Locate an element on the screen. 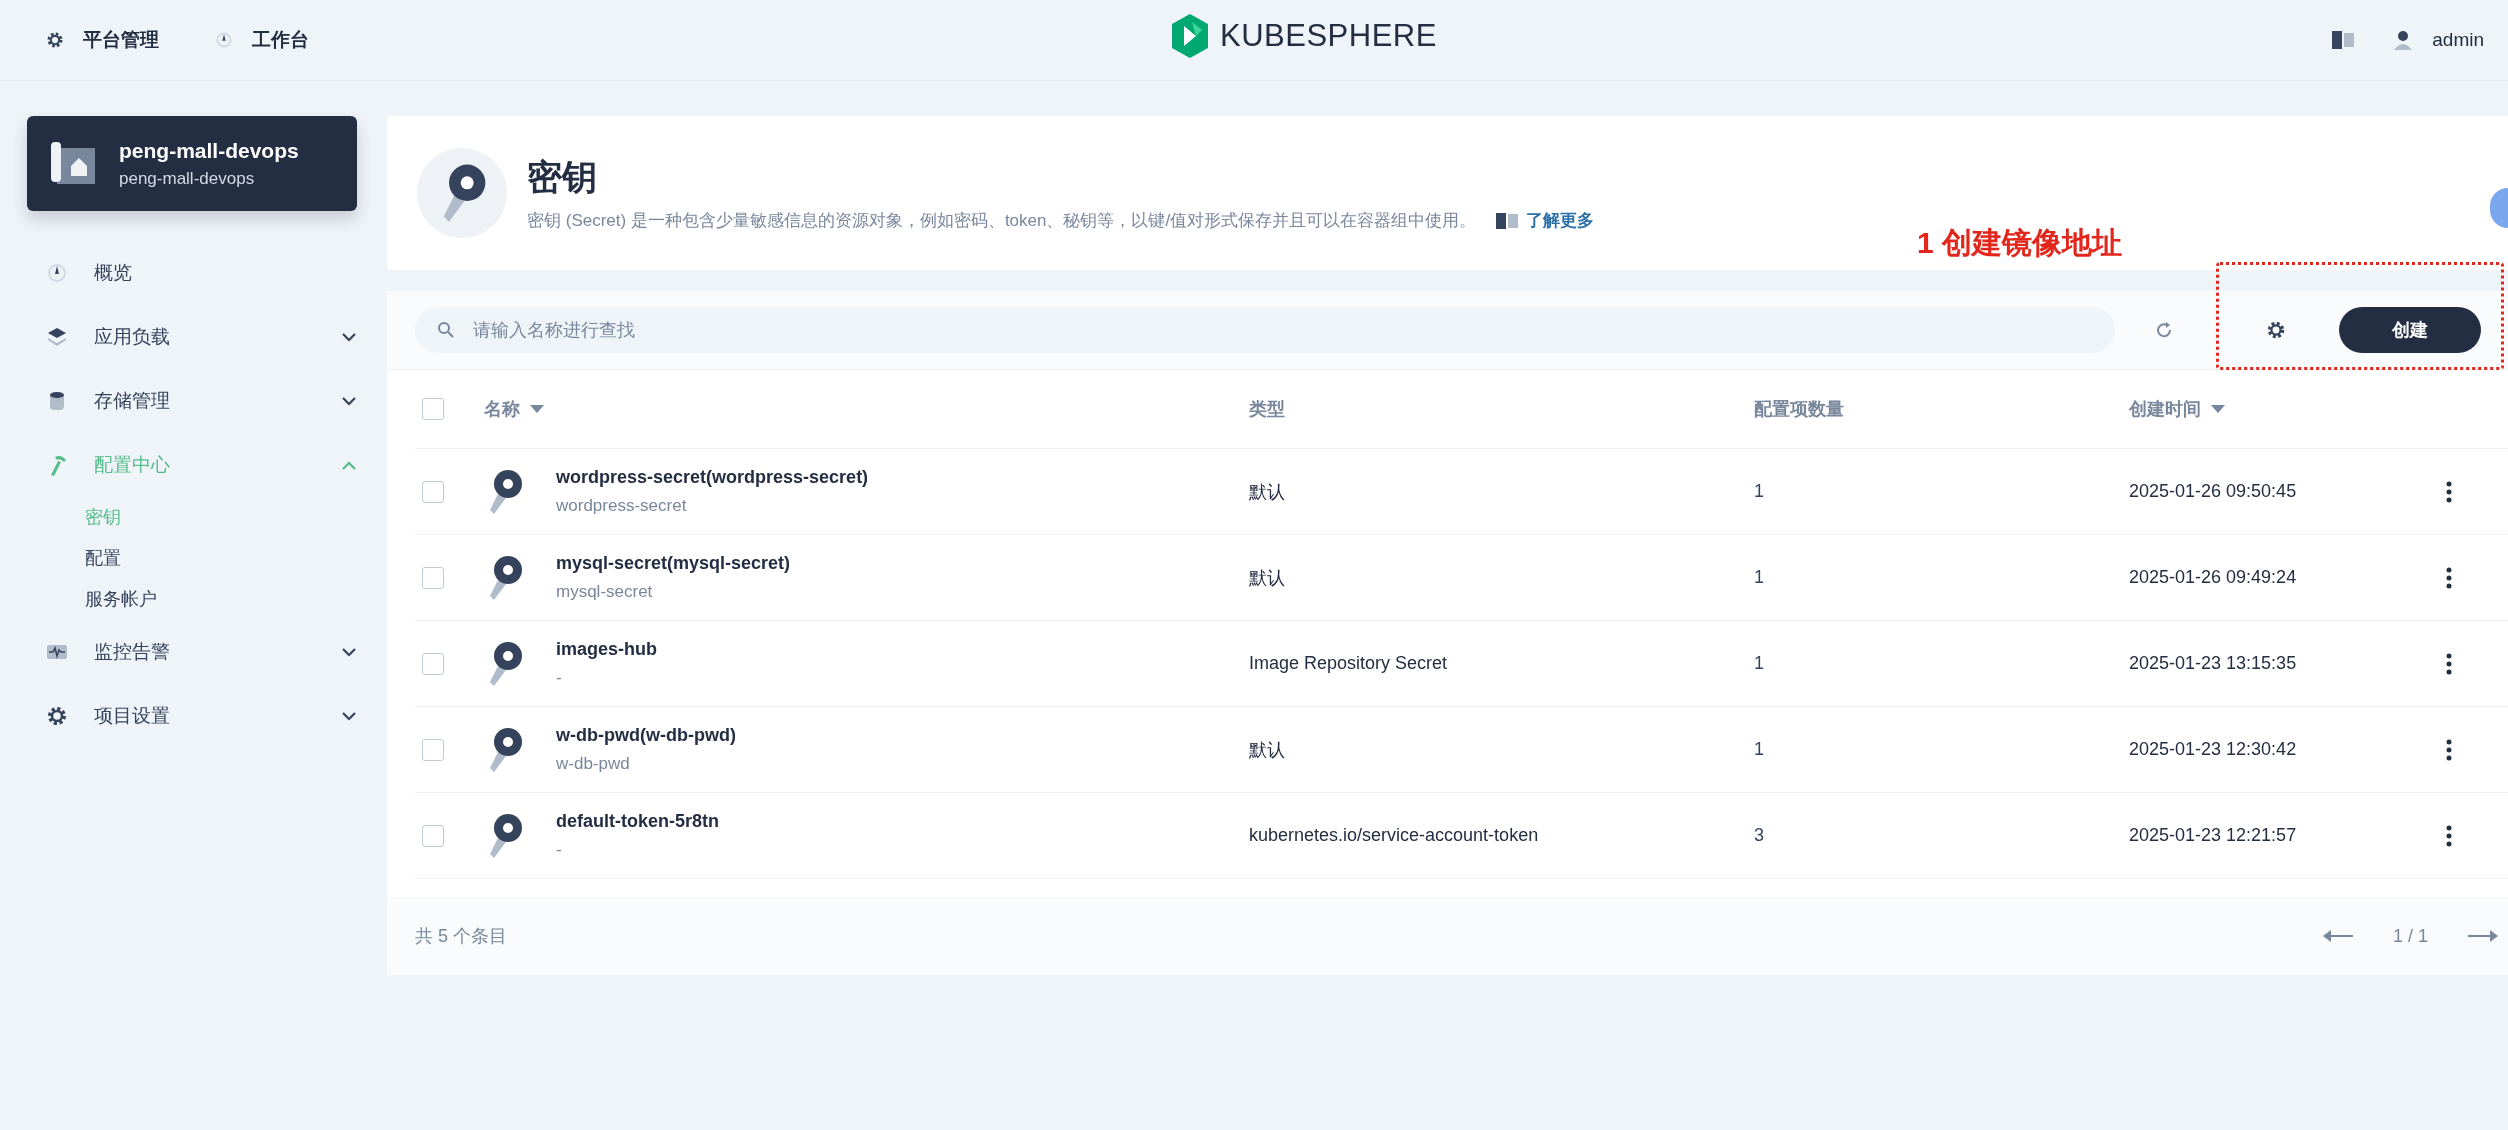 This screenshot has width=2508, height=1130. table-cell: 2025-01-26 09:50:45 is located at coordinates (2213, 491).